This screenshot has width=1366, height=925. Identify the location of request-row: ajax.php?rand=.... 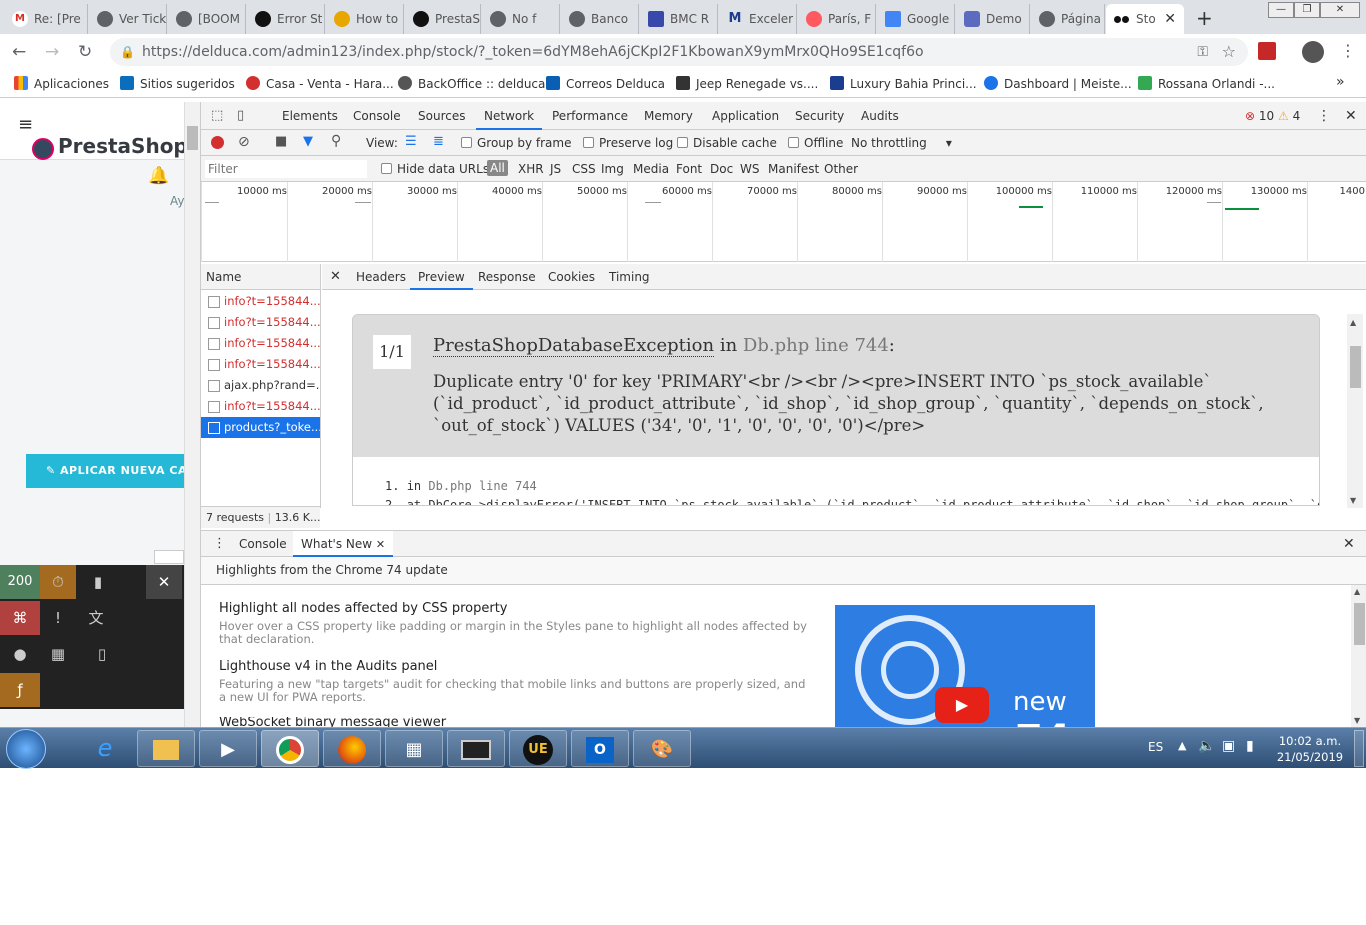
(260, 385).